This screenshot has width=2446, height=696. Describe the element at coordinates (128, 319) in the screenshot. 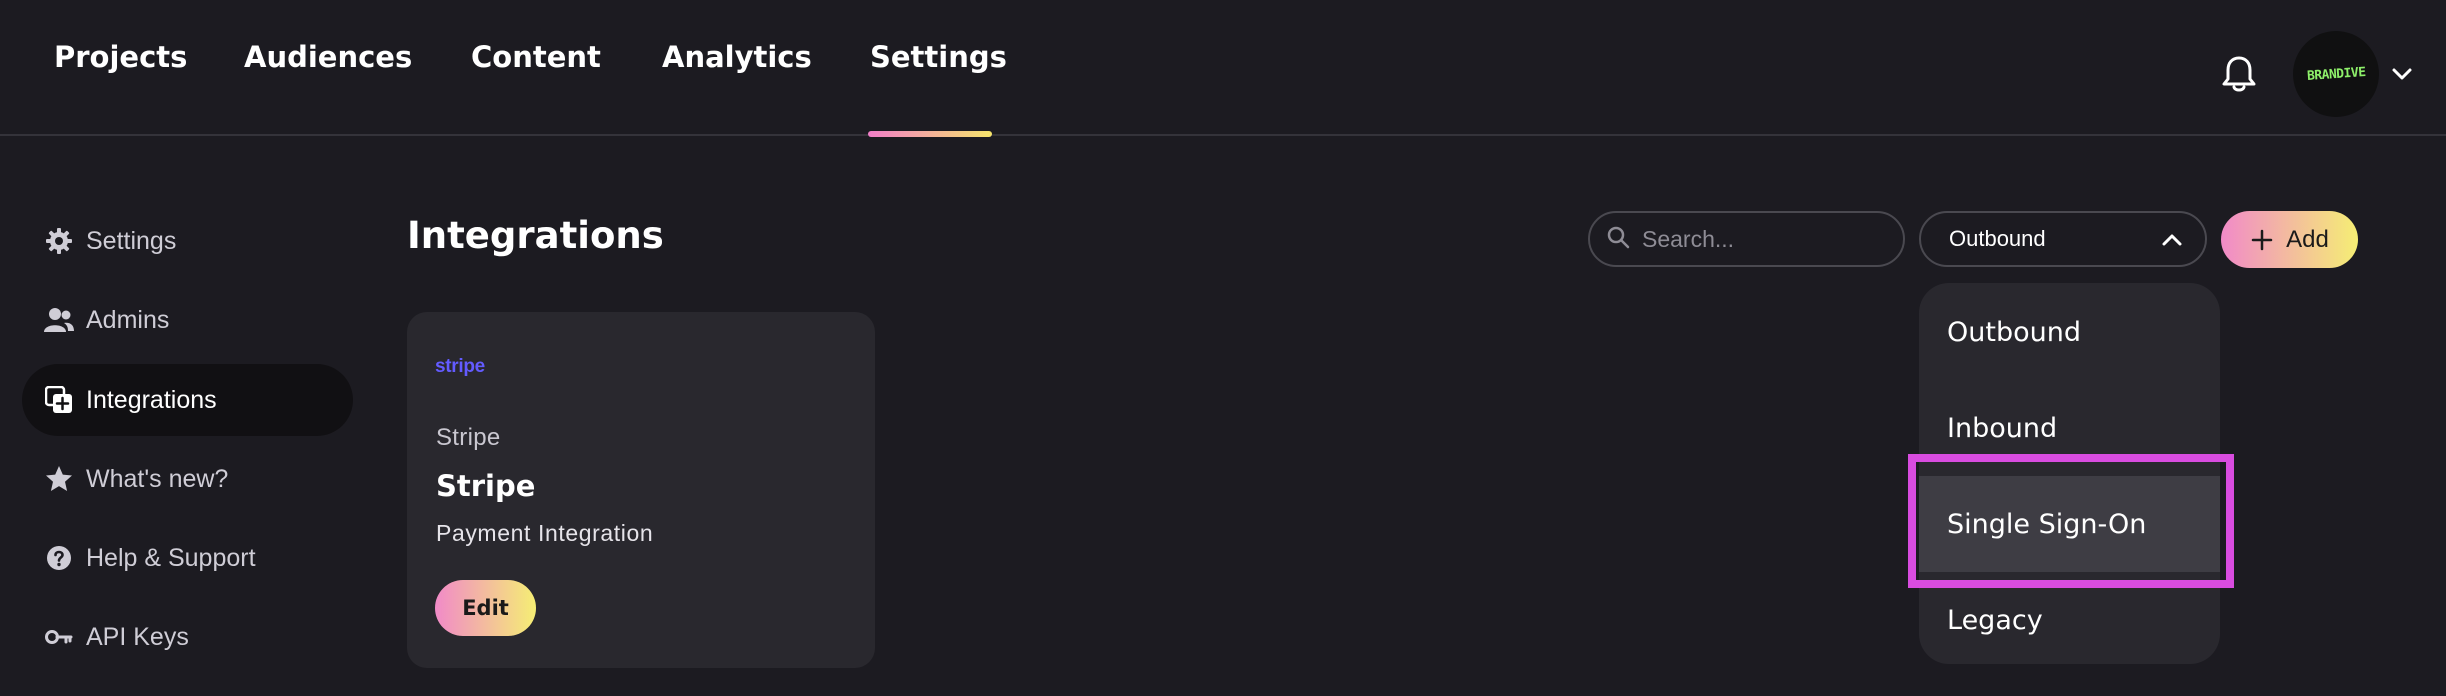

I see `sidebar-item-label: Admins` at that location.